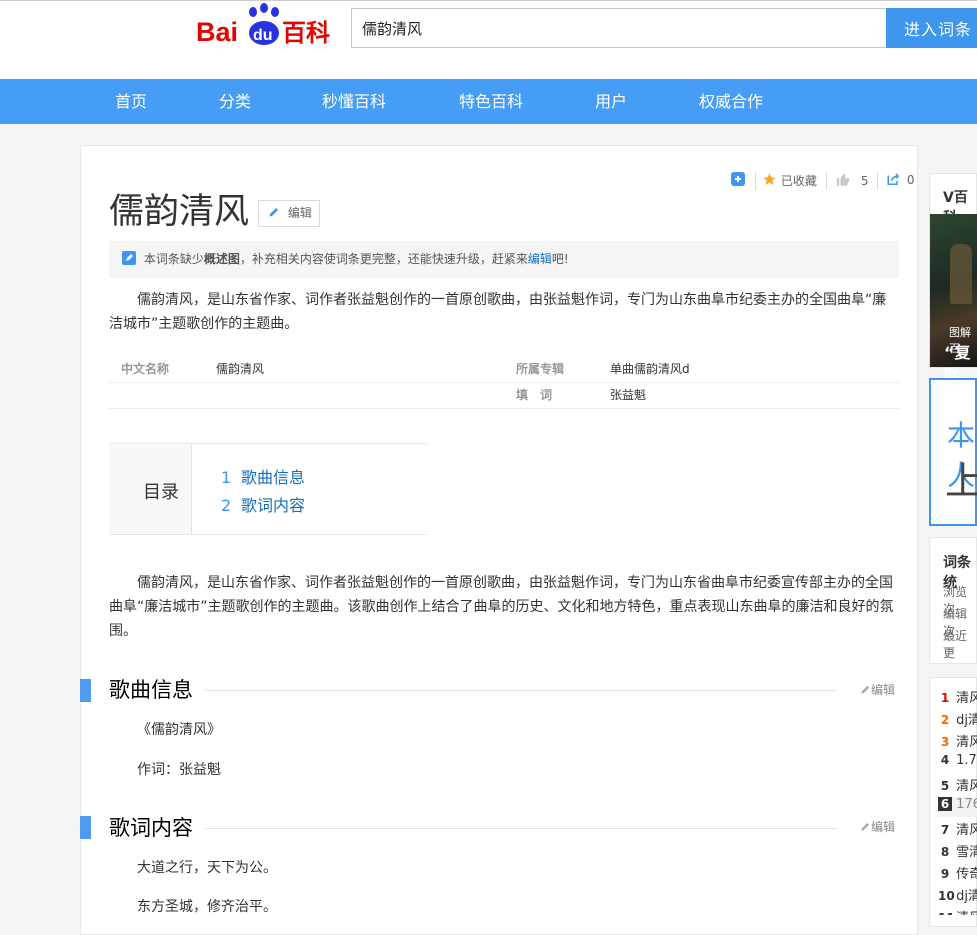 The height and width of the screenshot is (935, 977). I want to click on like-count: 5, so click(864, 181).